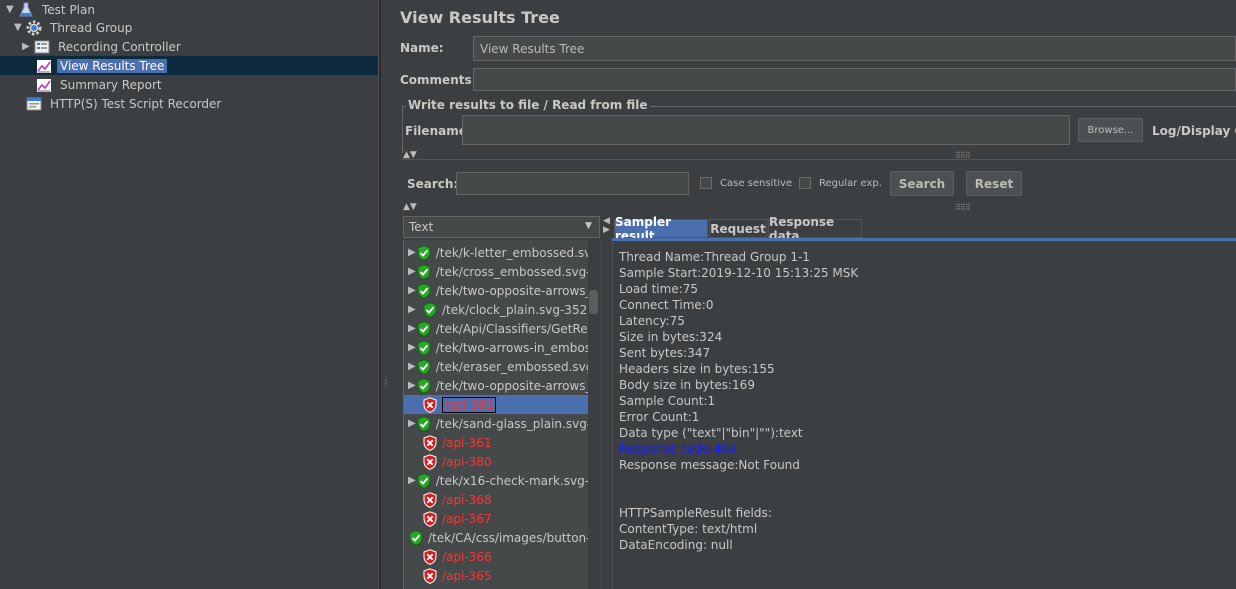 This screenshot has height=589, width=1236. Describe the element at coordinates (410, 207) in the screenshot. I see `collapse-arrows-icon: ▲▼` at that location.